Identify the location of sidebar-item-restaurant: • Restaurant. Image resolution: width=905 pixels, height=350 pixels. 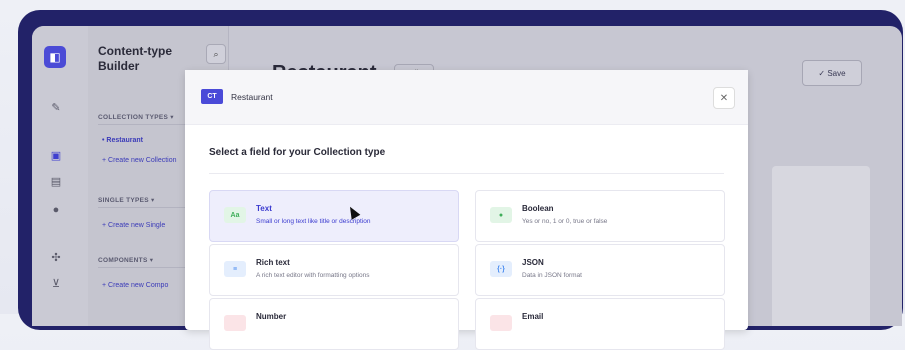
(122, 140).